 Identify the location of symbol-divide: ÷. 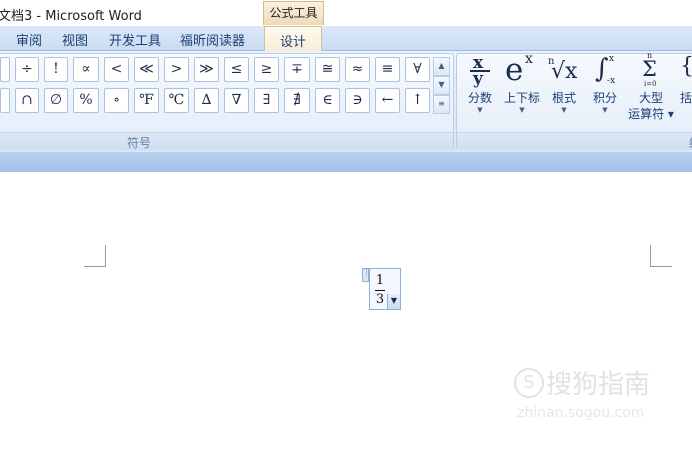
(27, 69).